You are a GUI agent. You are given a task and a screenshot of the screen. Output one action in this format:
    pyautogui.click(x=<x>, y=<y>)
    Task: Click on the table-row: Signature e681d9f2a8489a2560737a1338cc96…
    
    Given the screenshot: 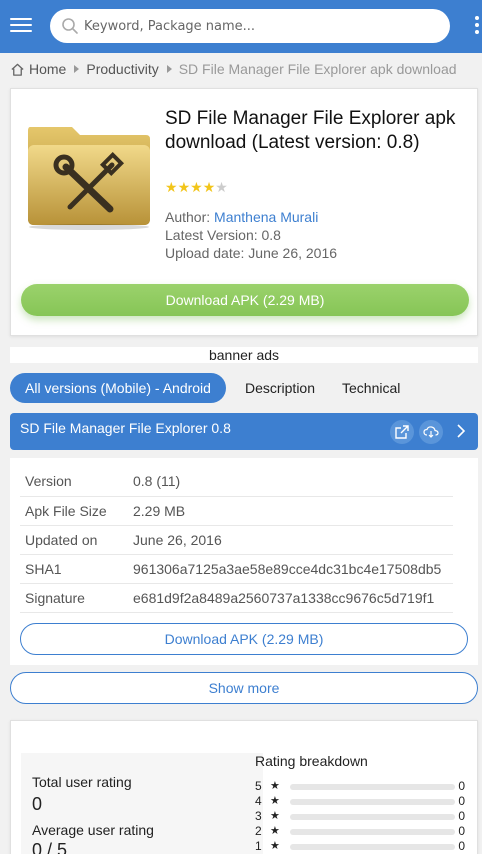 What is the action you would take?
    pyautogui.click(x=236, y=598)
    